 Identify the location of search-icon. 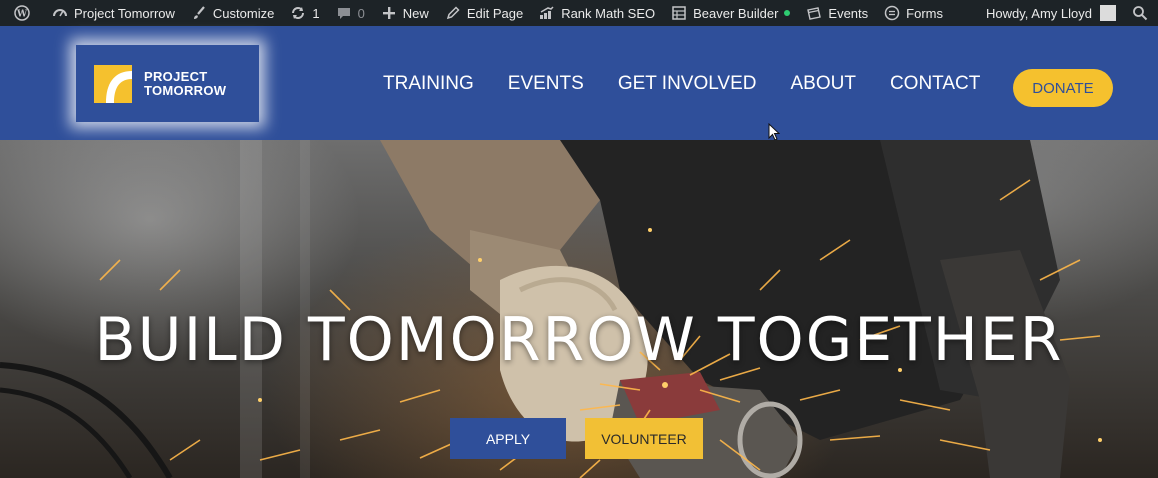
(1140, 13).